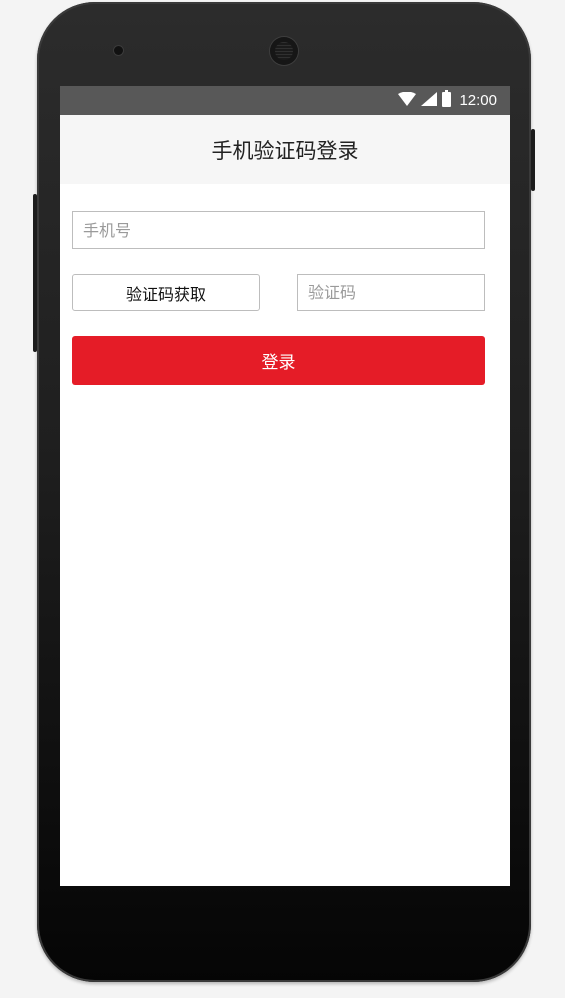 The image size is (565, 998). I want to click on sensor-dot, so click(118, 50).